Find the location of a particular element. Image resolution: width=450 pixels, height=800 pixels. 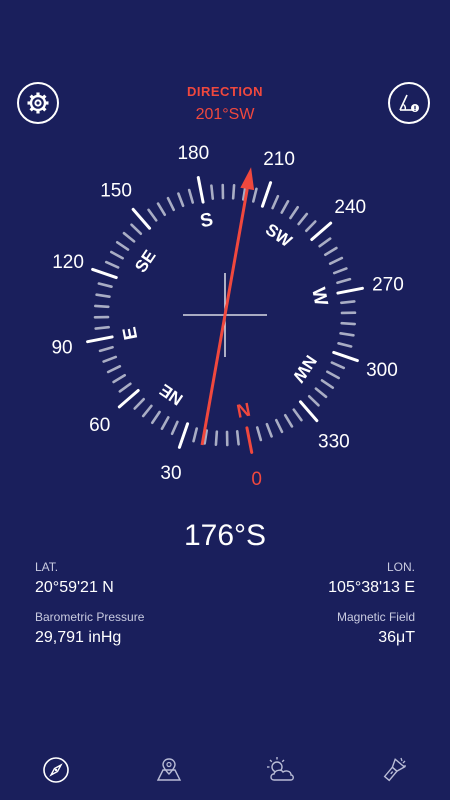

nav-map is located at coordinates (169, 770).